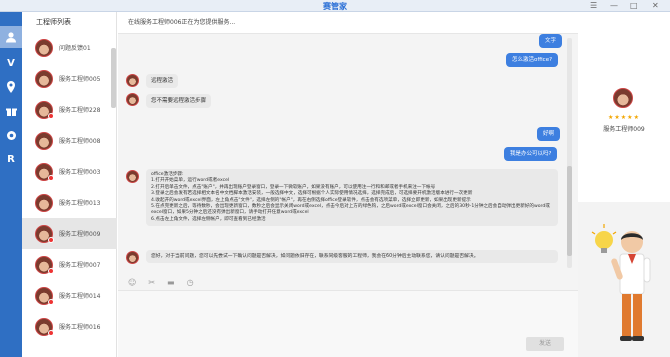  Describe the element at coordinates (348, 323) in the screenshot. I see `message-input: 发送` at that location.